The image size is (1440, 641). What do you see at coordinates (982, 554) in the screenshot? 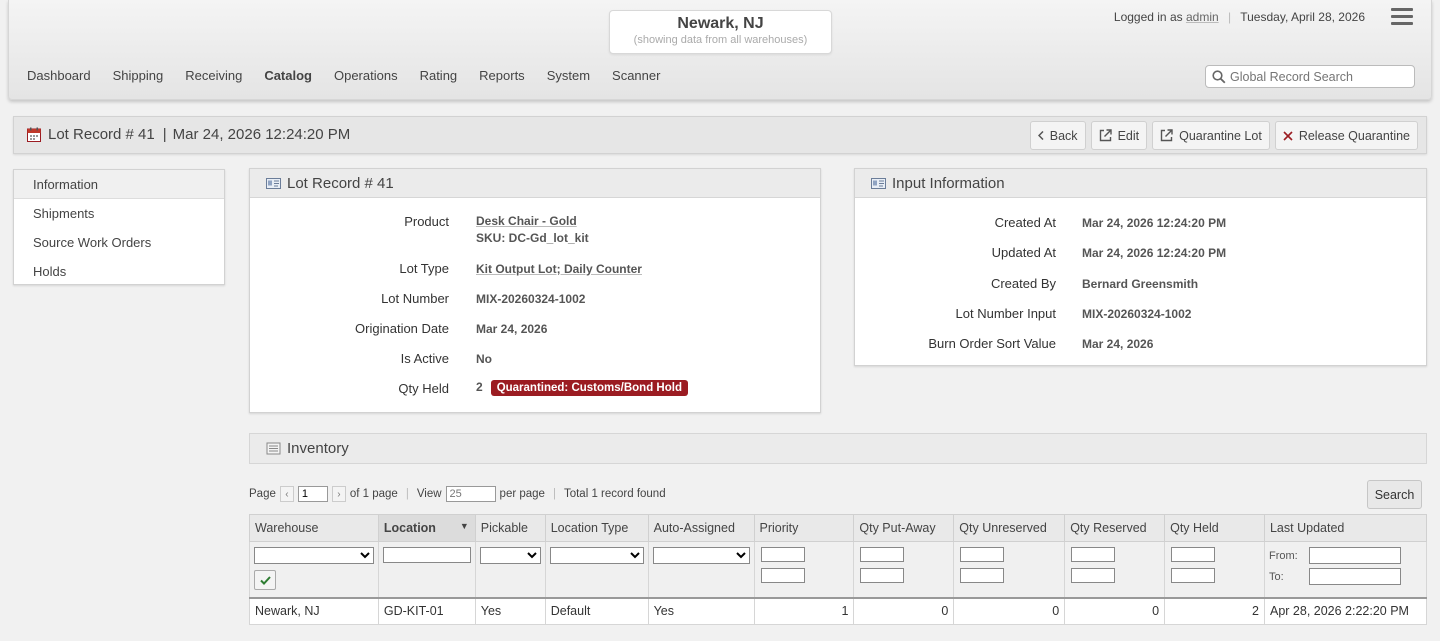
I see `qty-unreserved-min-input` at bounding box center [982, 554].